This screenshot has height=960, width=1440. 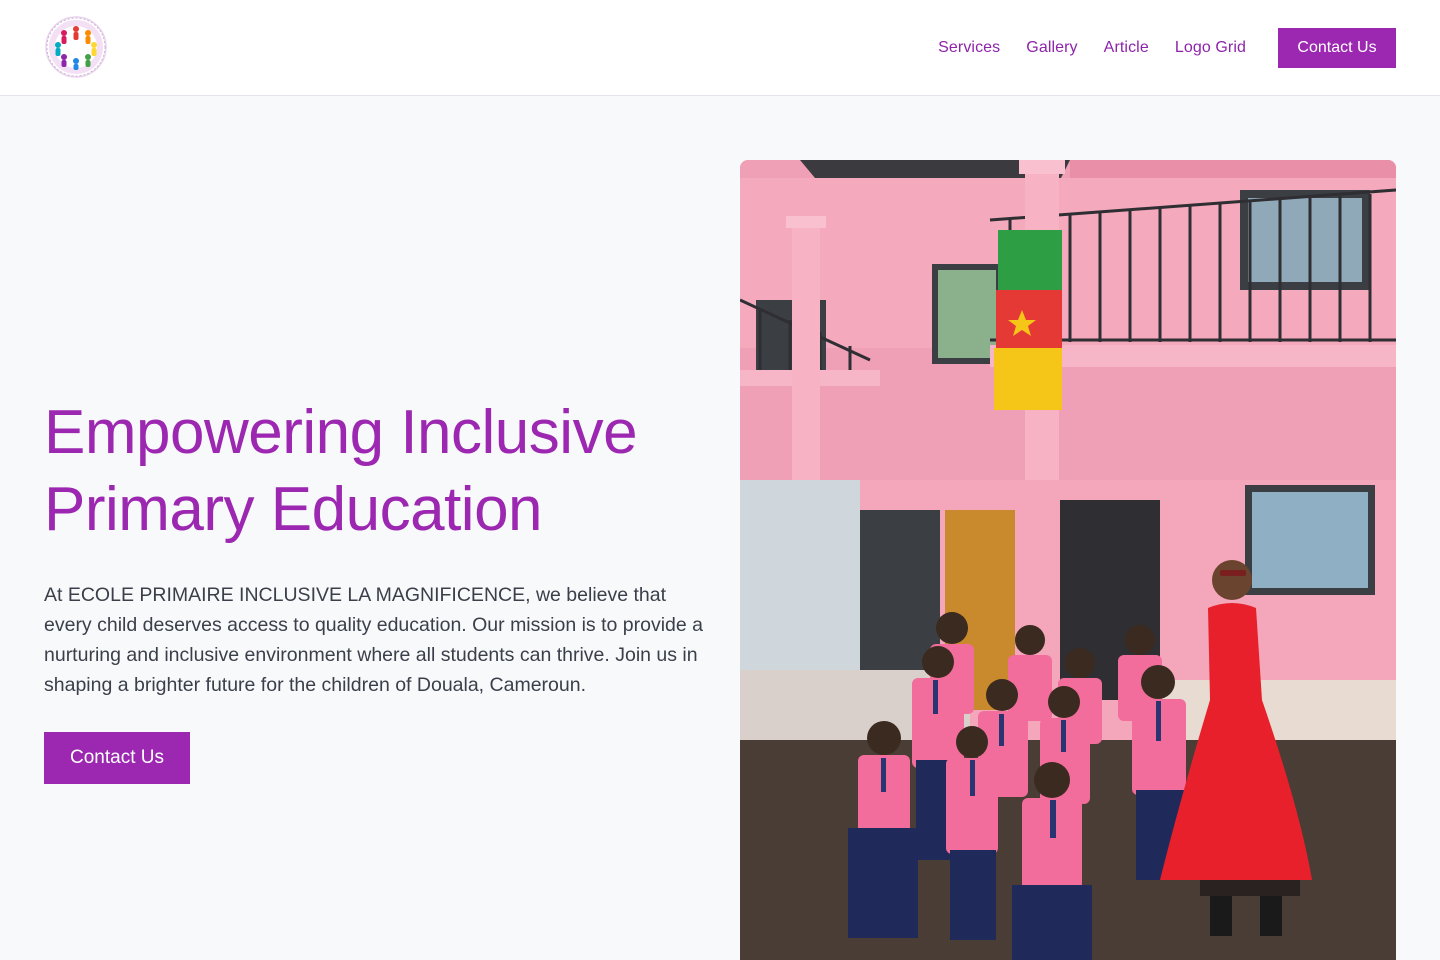 What do you see at coordinates (384, 471) in the screenshot?
I see `hero-title: Empowering Inclusive Primary Education` at bounding box center [384, 471].